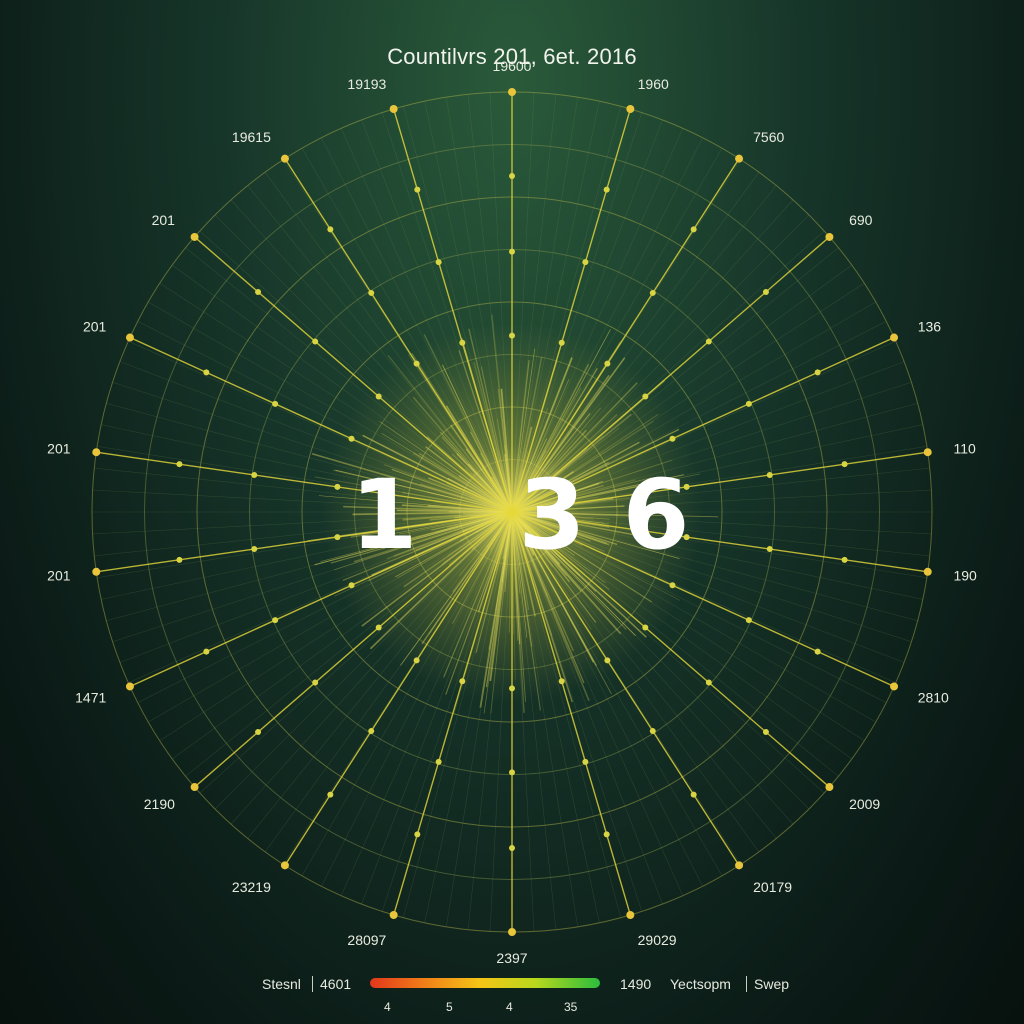 The width and height of the screenshot is (1024, 1024). I want to click on scale-tick: 35, so click(571, 1007).